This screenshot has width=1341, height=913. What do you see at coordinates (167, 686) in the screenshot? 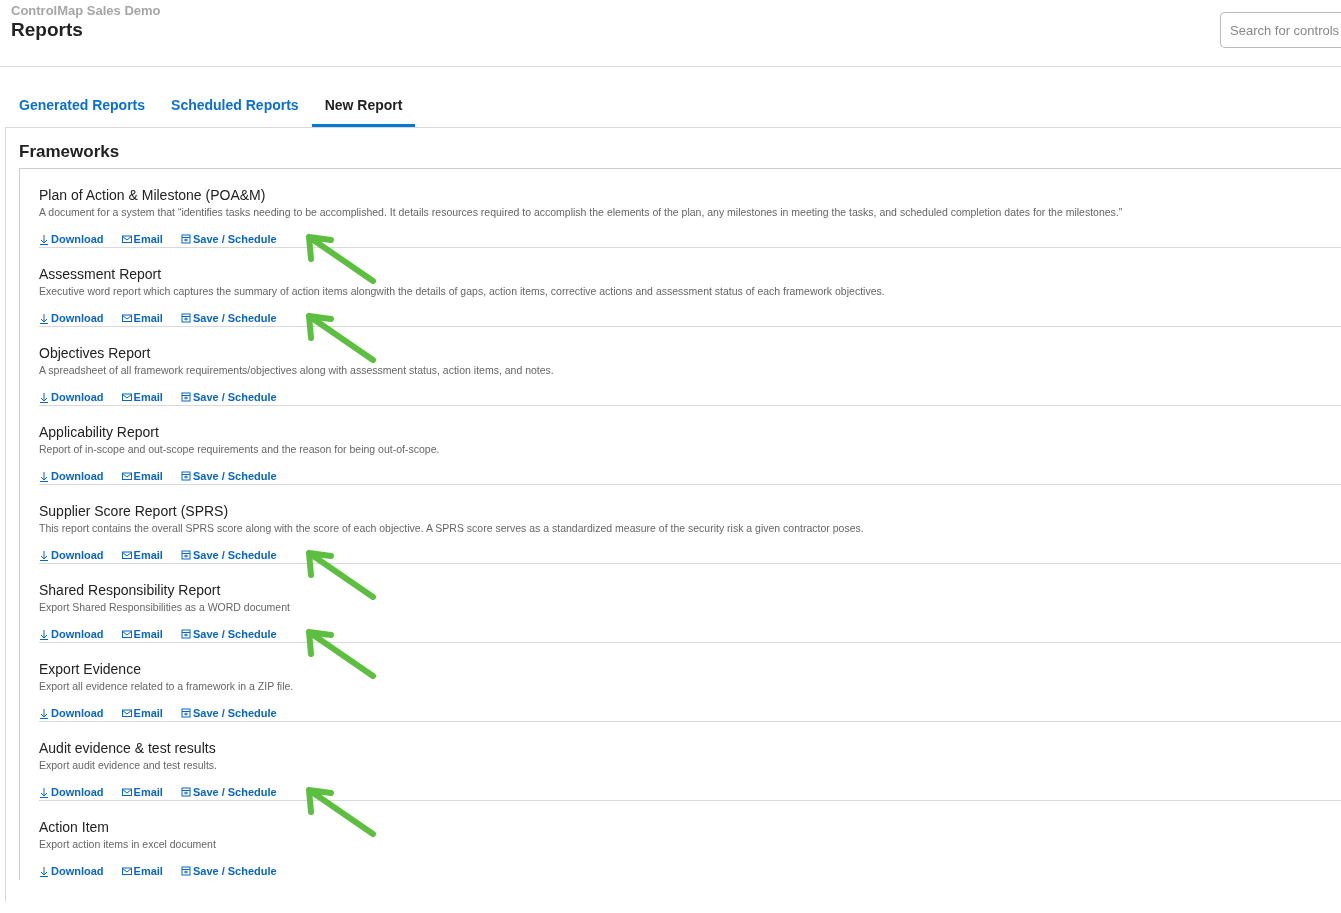
I see `report-description: Export all evidence related to a framework in a ZIP file.` at bounding box center [167, 686].